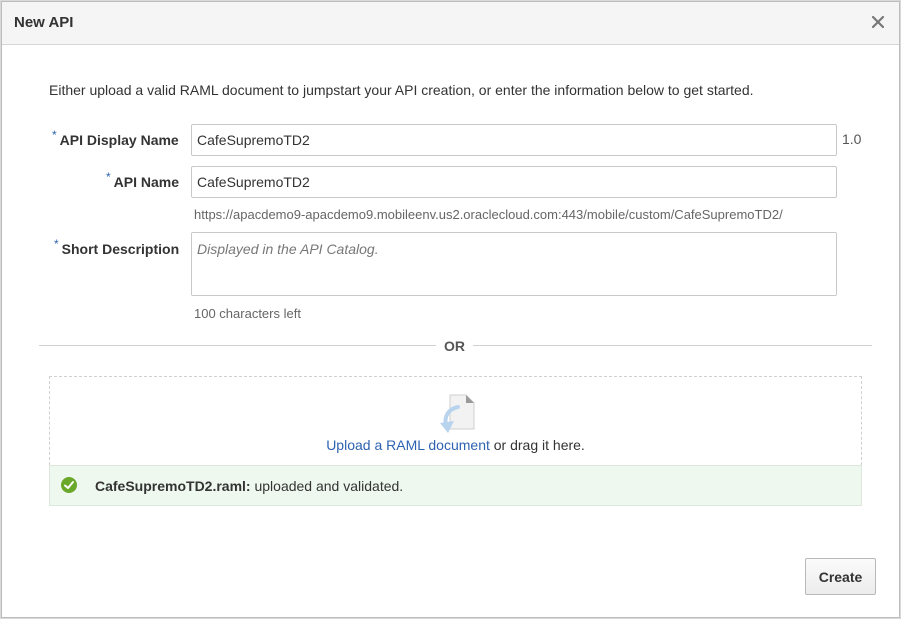 This screenshot has height=619, width=901. What do you see at coordinates (514, 182) in the screenshot?
I see `api-name-field: CafeSupremoTD2` at bounding box center [514, 182].